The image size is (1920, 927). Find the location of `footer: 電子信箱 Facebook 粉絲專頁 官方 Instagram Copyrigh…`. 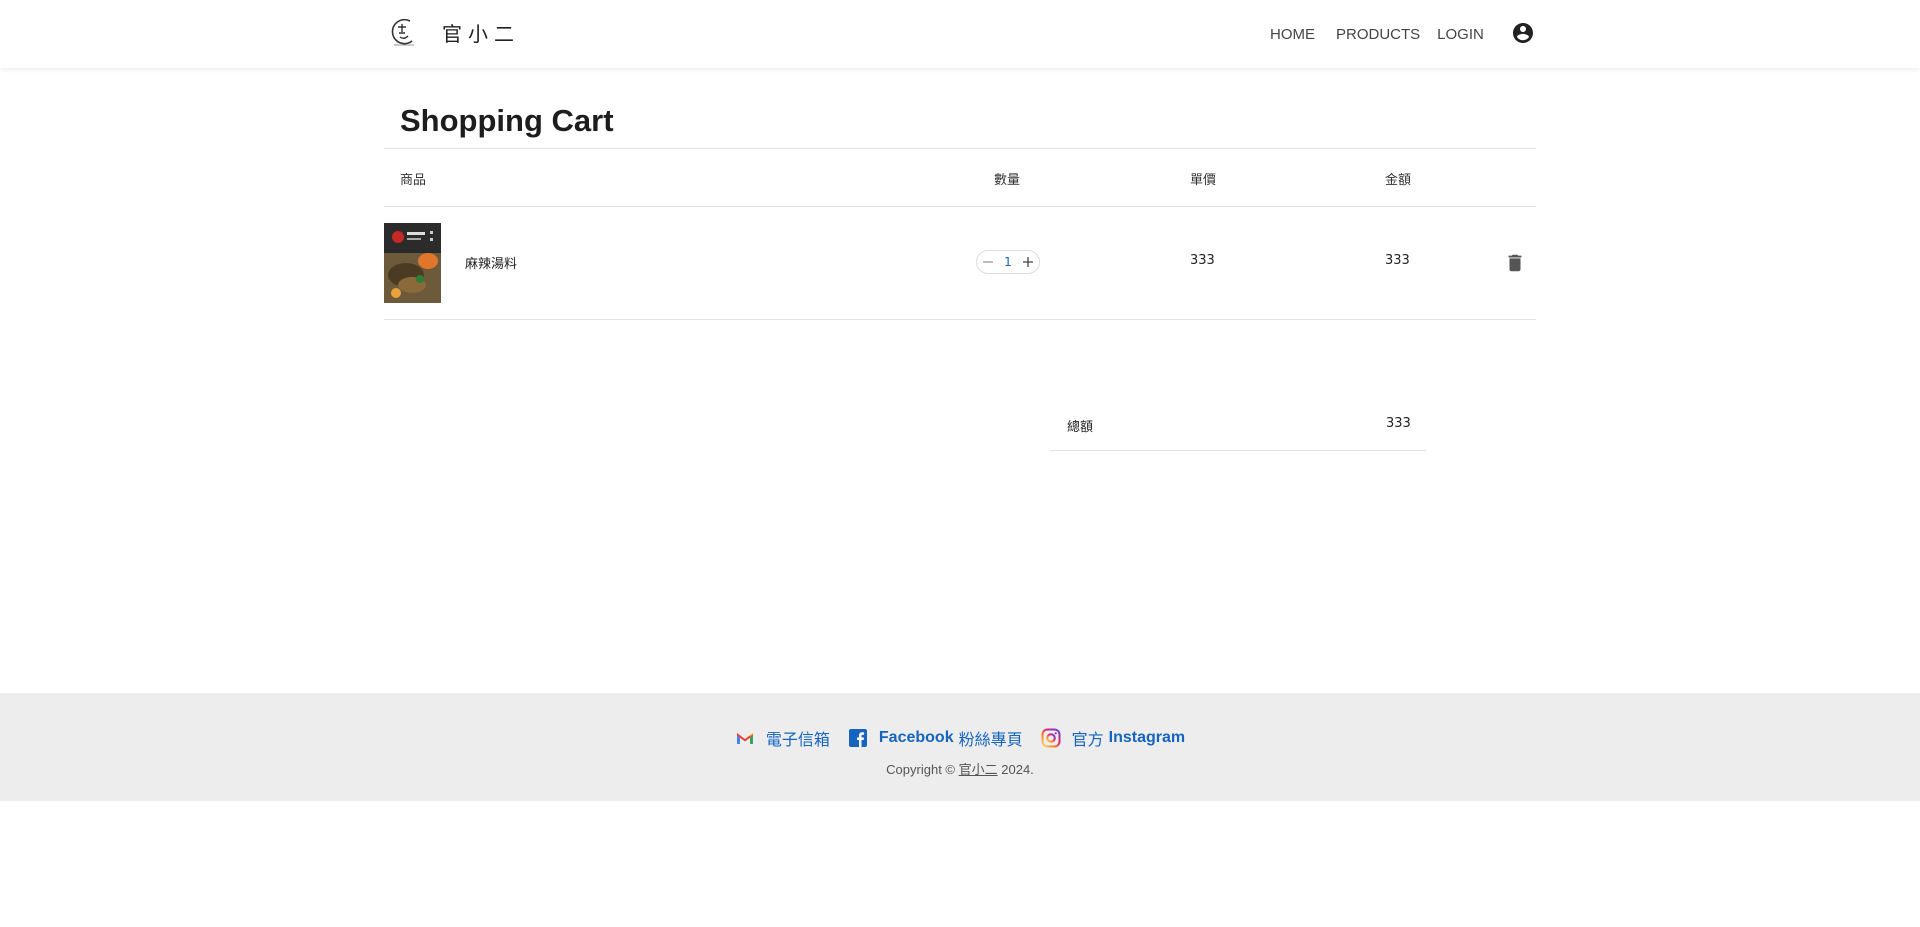

footer: 電子信箱 Facebook 粉絲專頁 官方 Instagram Copyrigh… is located at coordinates (960, 747).